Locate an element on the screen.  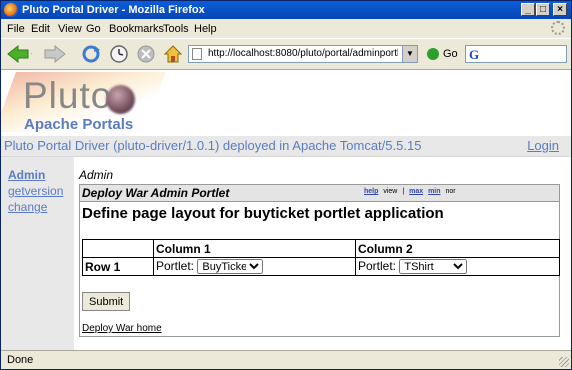
state-min-link: min is located at coordinates (434, 191).